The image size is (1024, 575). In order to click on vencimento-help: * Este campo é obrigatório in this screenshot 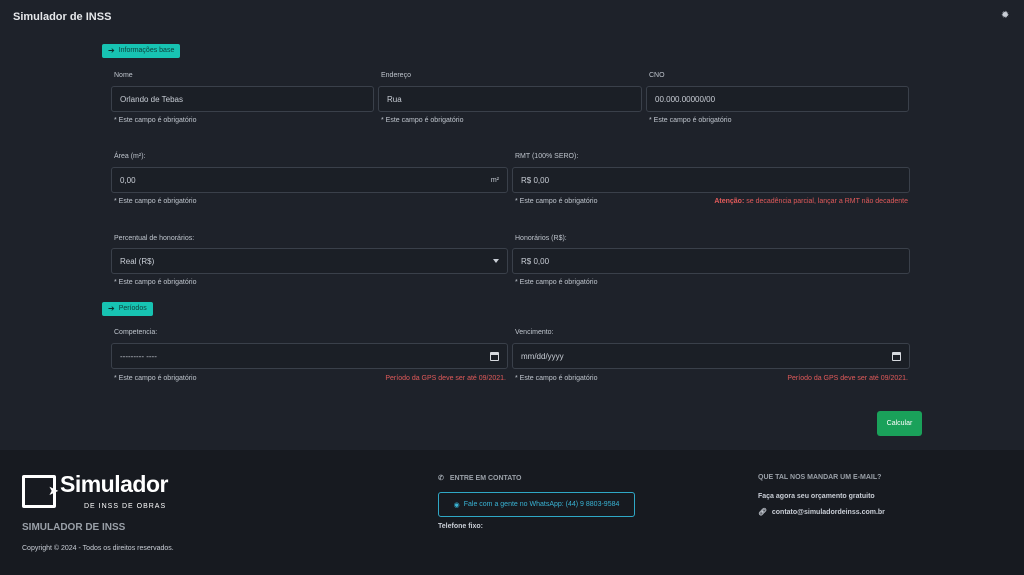, I will do `click(556, 378)`.